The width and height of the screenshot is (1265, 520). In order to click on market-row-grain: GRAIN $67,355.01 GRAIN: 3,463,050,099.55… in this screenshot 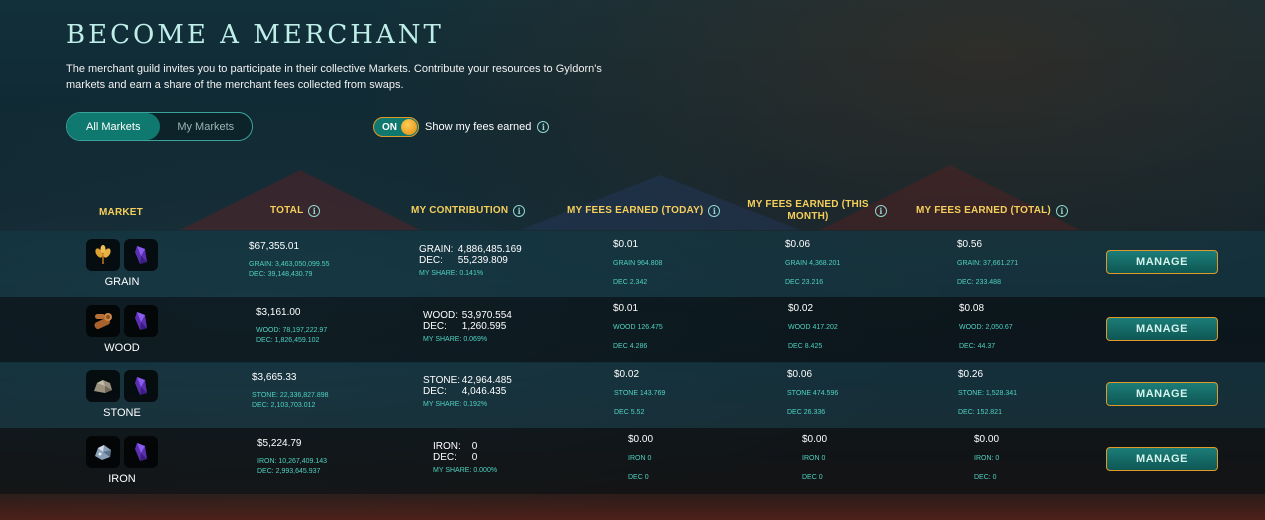, I will do `click(632, 264)`.